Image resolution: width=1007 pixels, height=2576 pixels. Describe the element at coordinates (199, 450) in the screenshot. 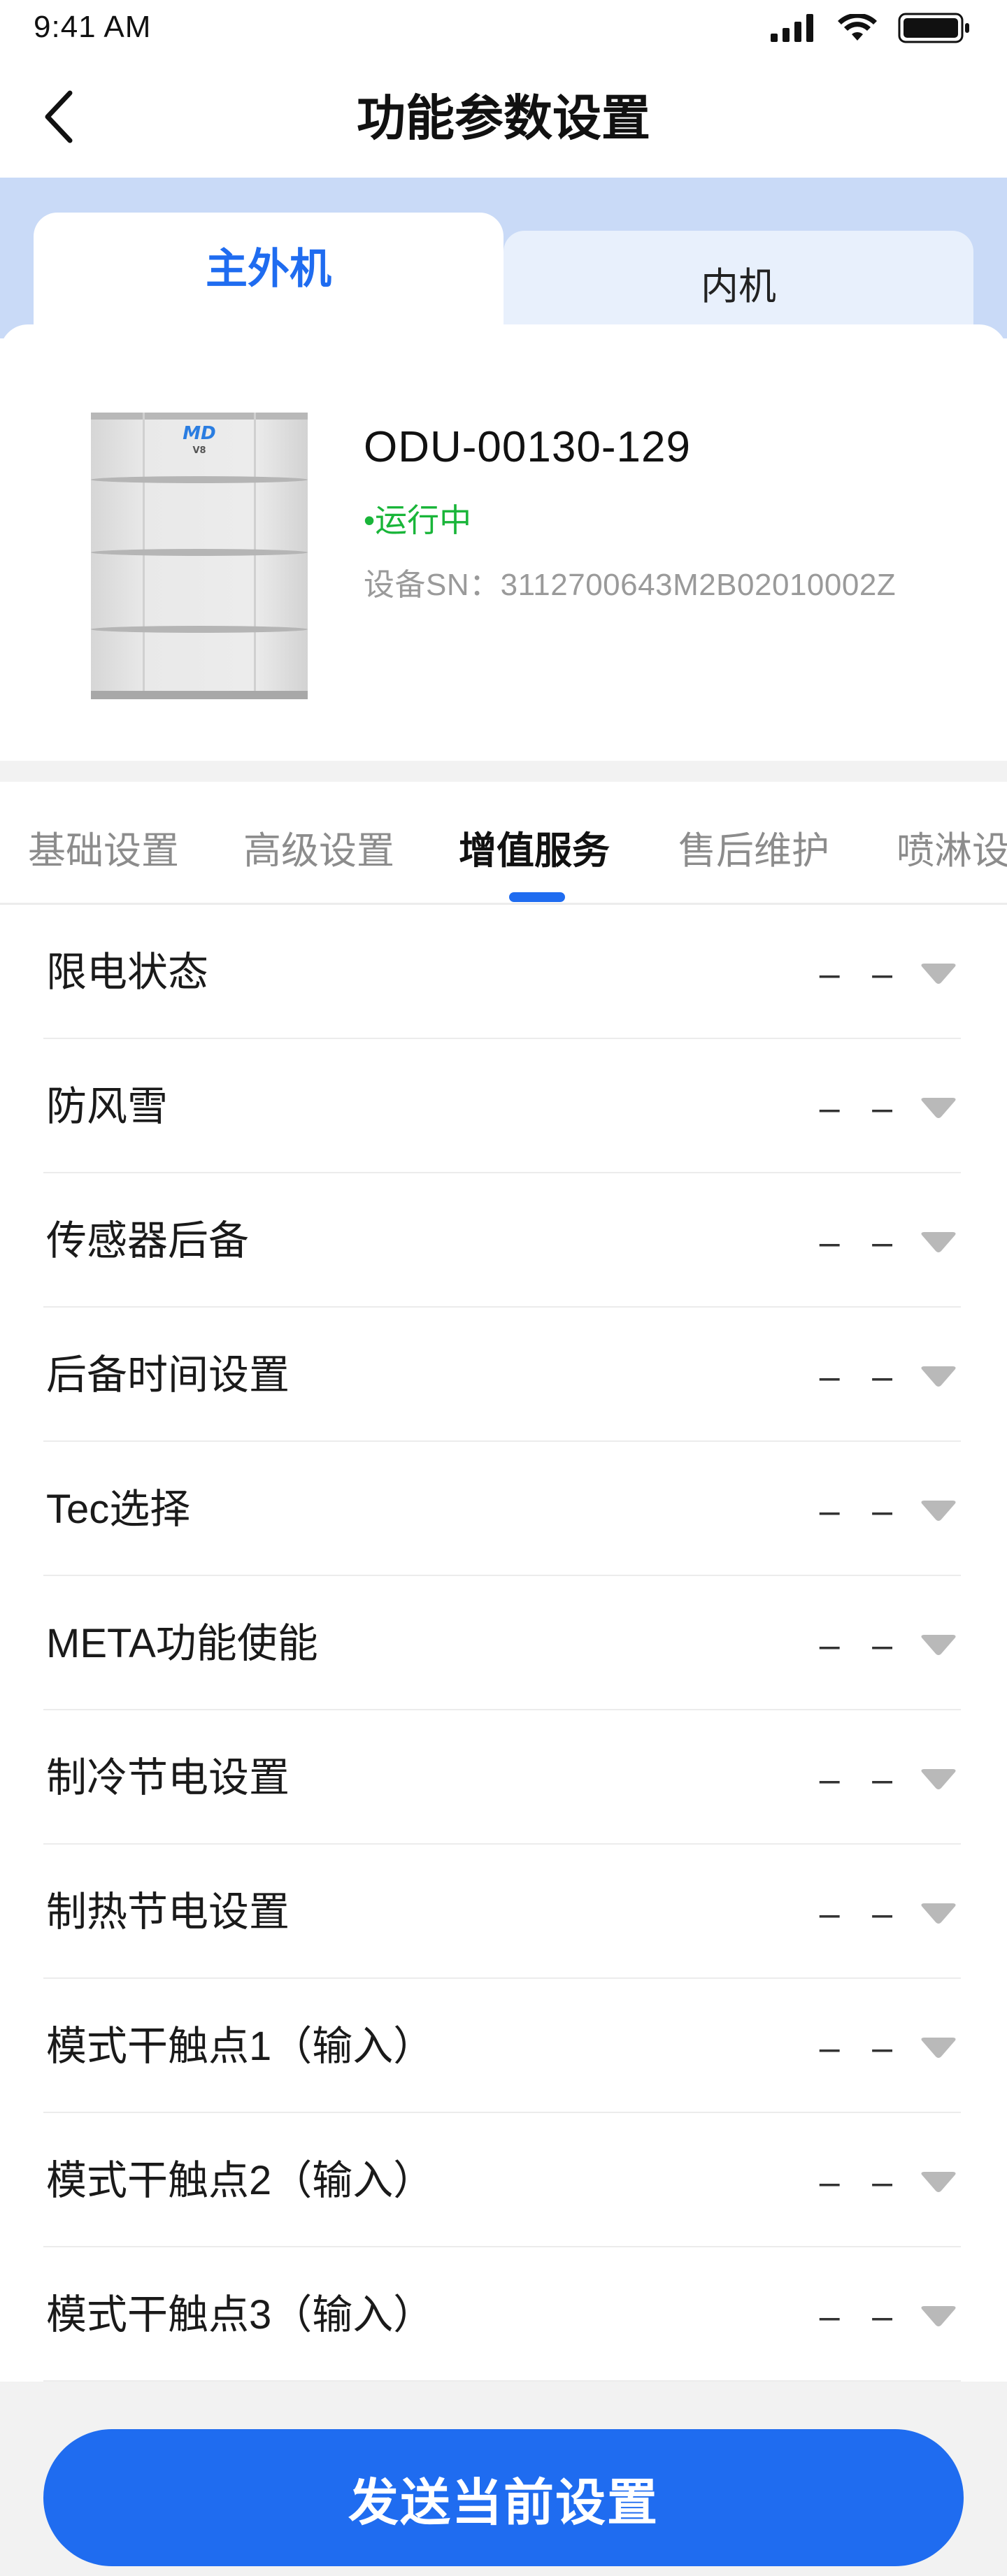

I see `device-logo-text: V8` at that location.